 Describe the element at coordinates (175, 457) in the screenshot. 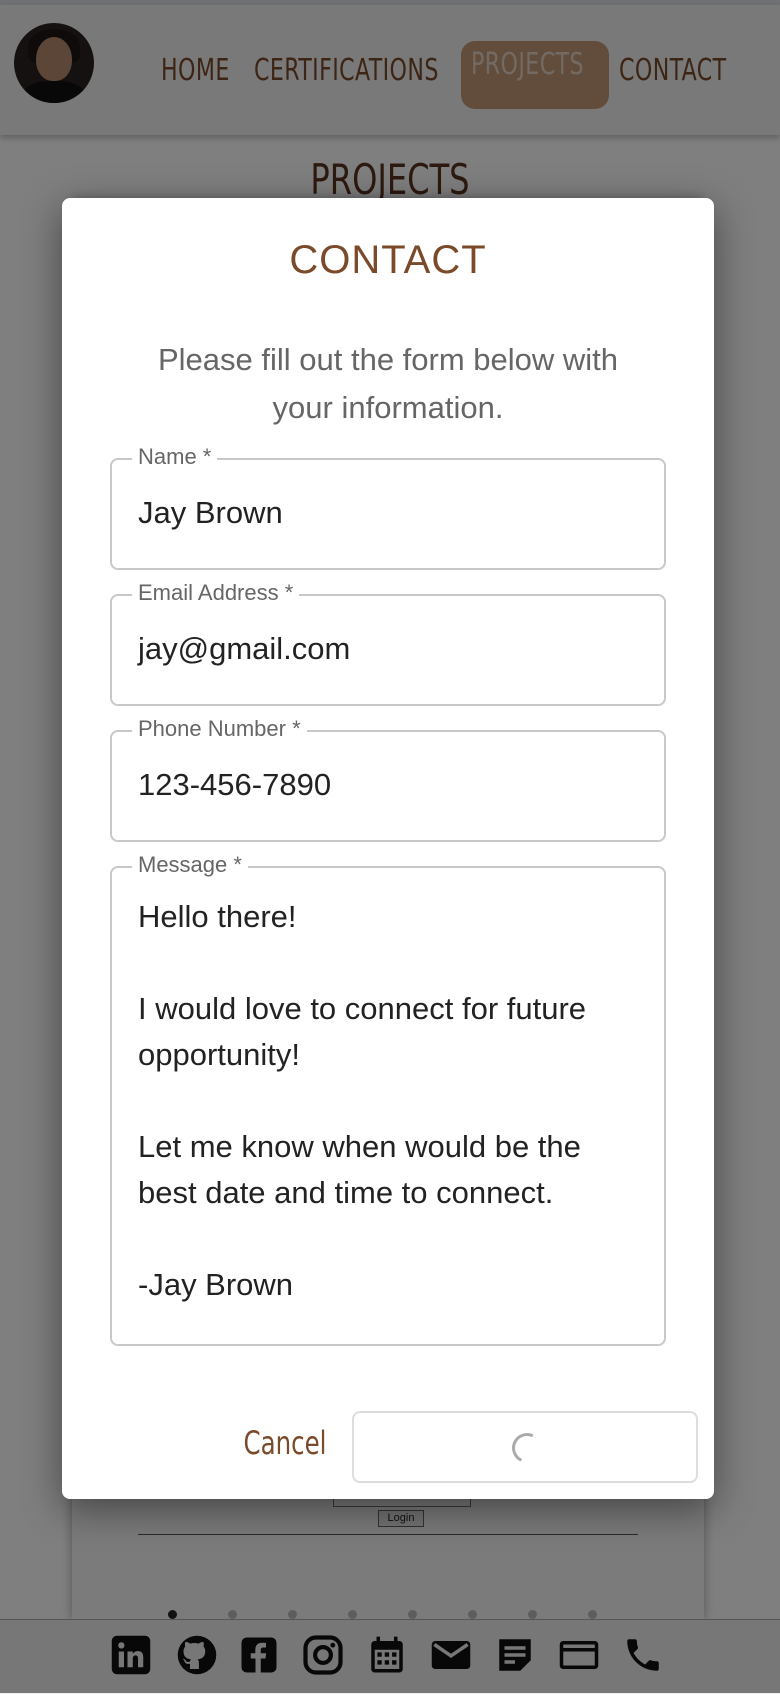

I see `name-field-label: Name *` at that location.